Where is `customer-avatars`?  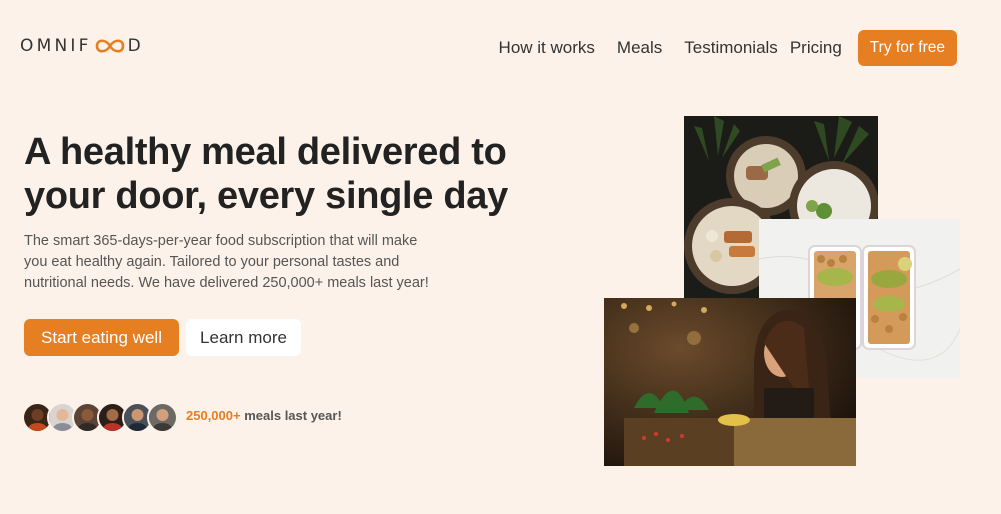
customer-avatars is located at coordinates (100, 417).